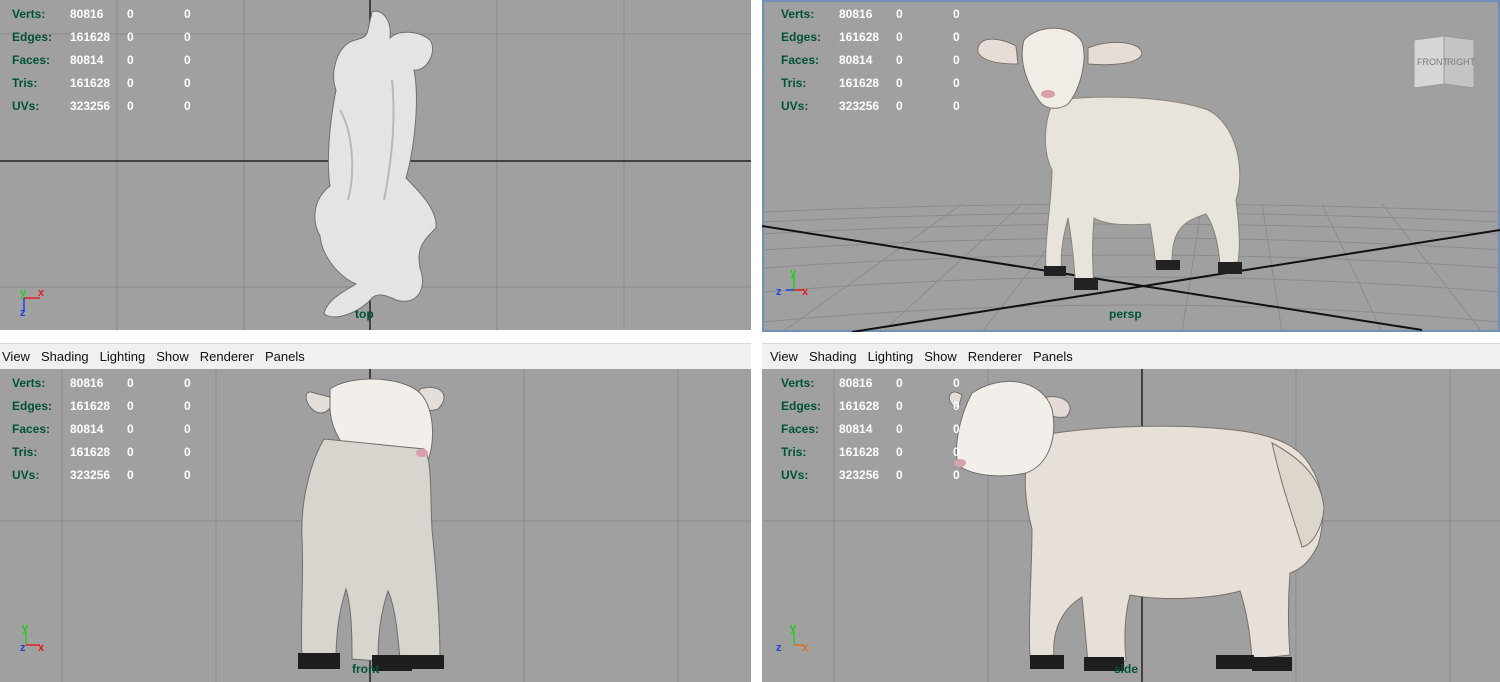 This screenshot has width=1500, height=682. What do you see at coordinates (1461, 62) in the screenshot?
I see `svg-text: RIGHT` at bounding box center [1461, 62].